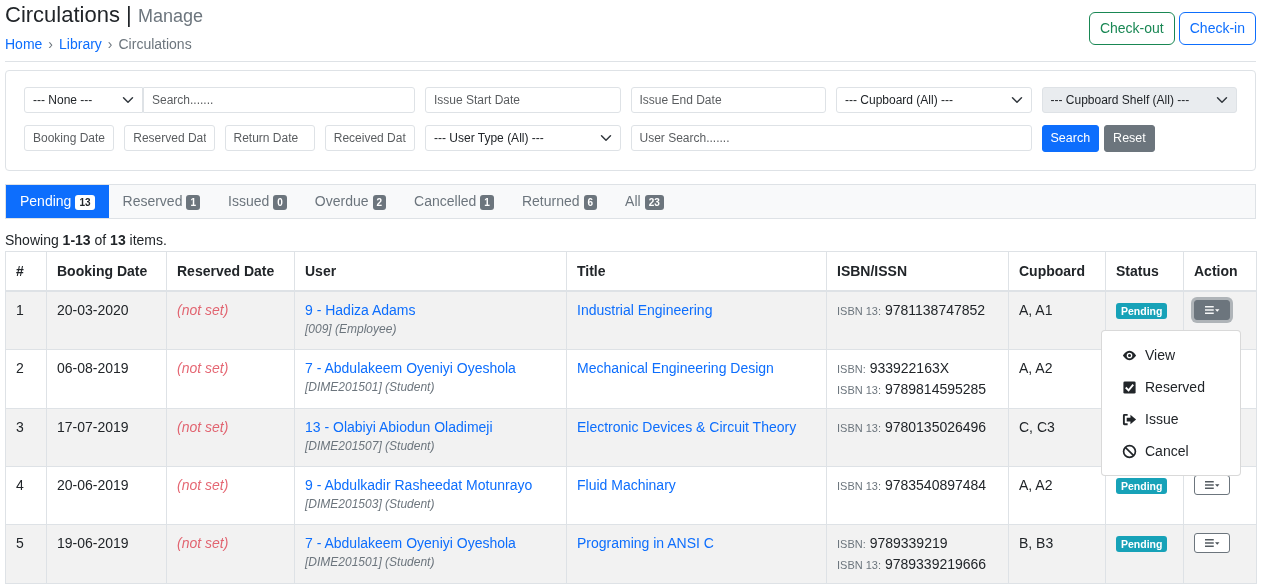 This screenshot has width=1264, height=585. I want to click on status-tab: Cancelled 1, so click(454, 202).